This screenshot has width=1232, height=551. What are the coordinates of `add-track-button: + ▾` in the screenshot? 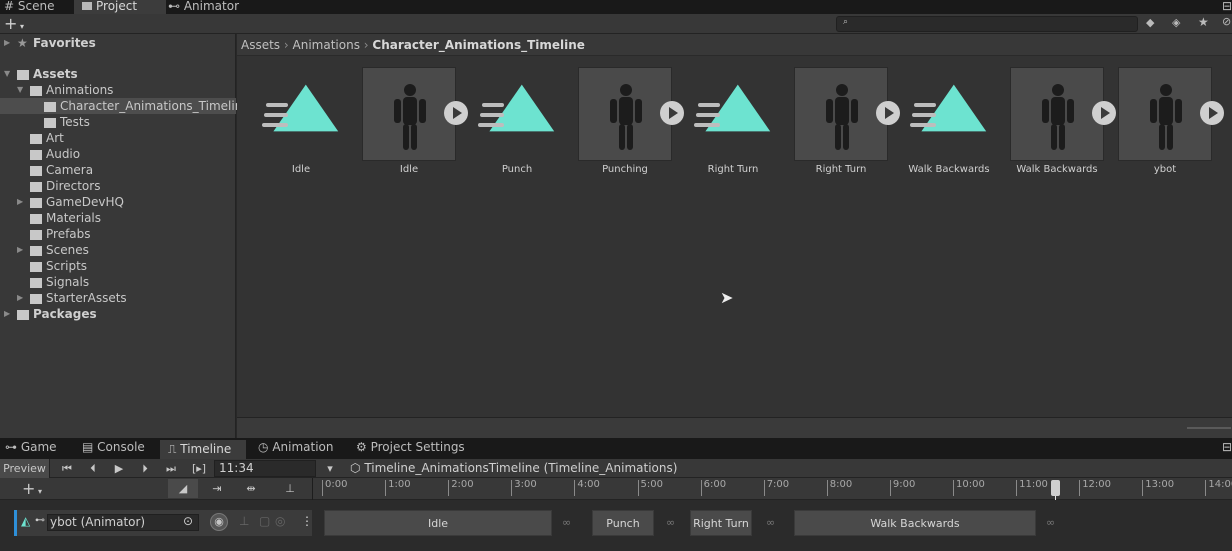 It's located at (32, 490).